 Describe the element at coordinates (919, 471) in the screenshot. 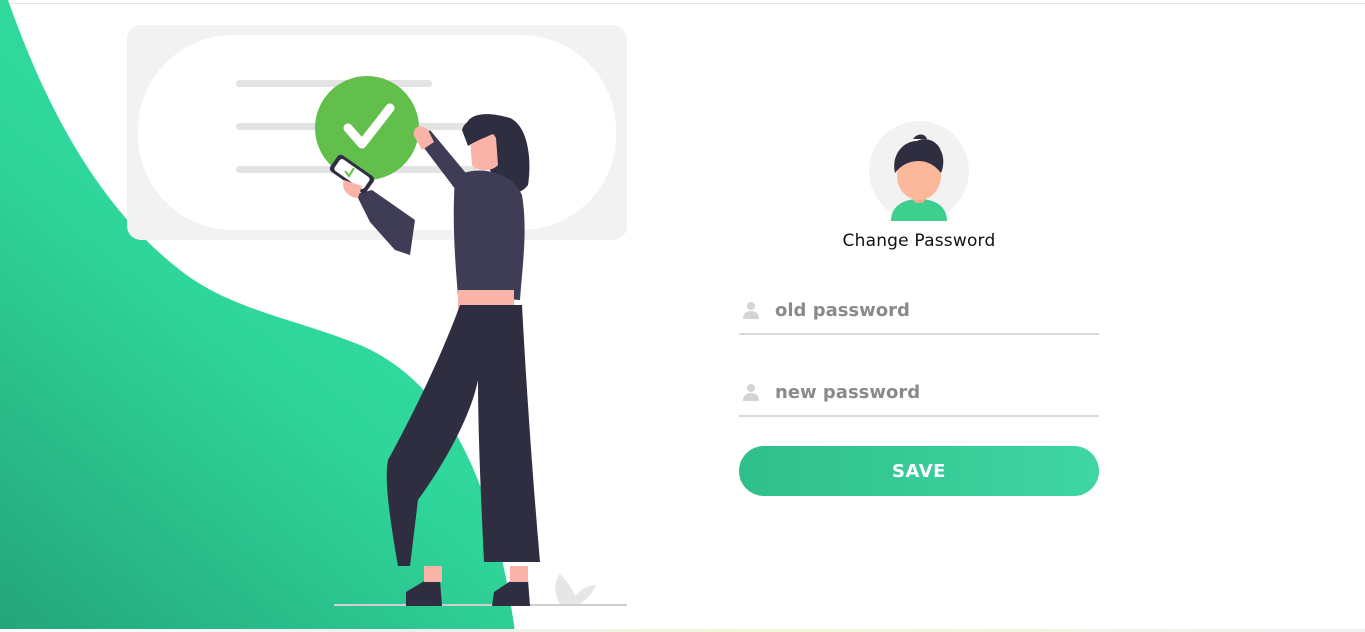

I see `save-button: SAVE` at that location.